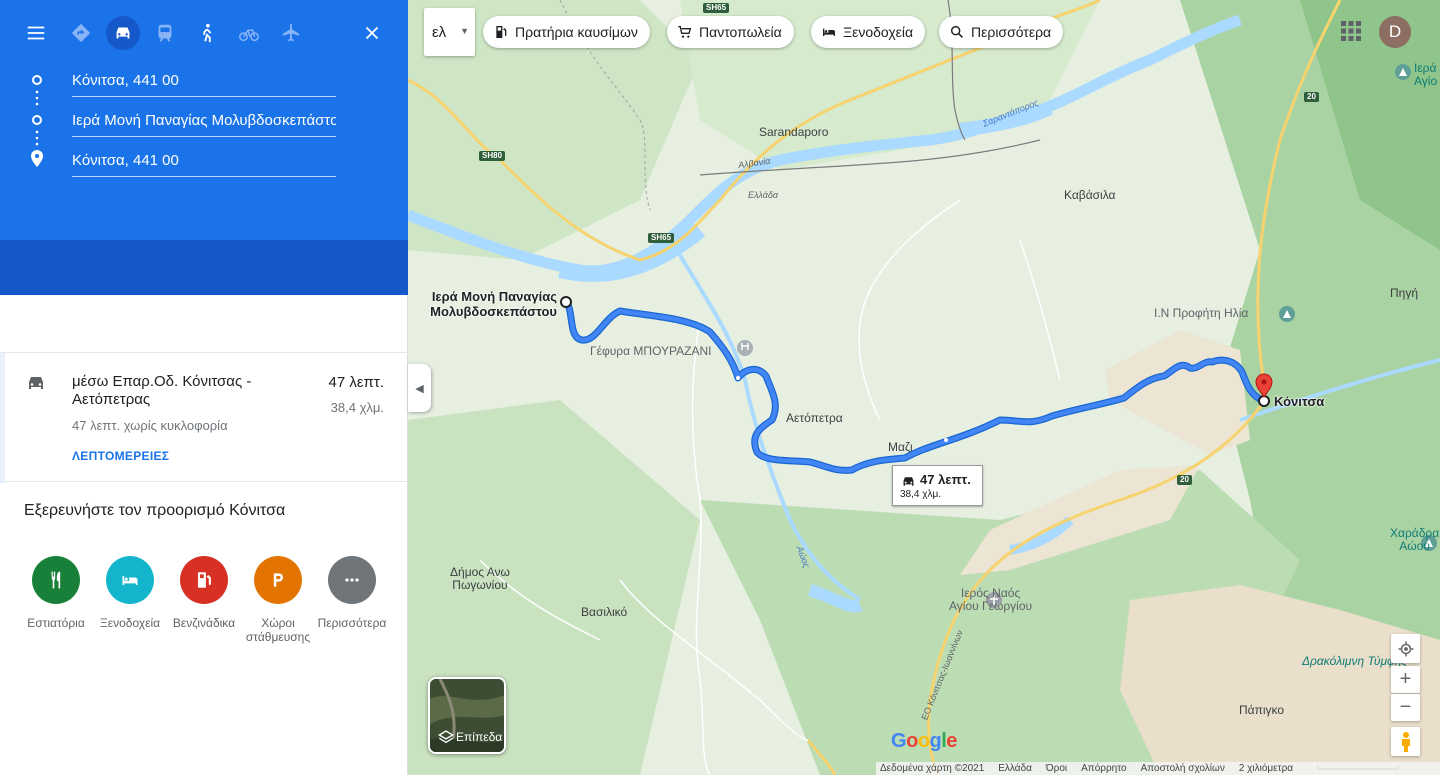 The height and width of the screenshot is (775, 1440). I want to click on category-gas: Βενζινάδικα, so click(204, 593).